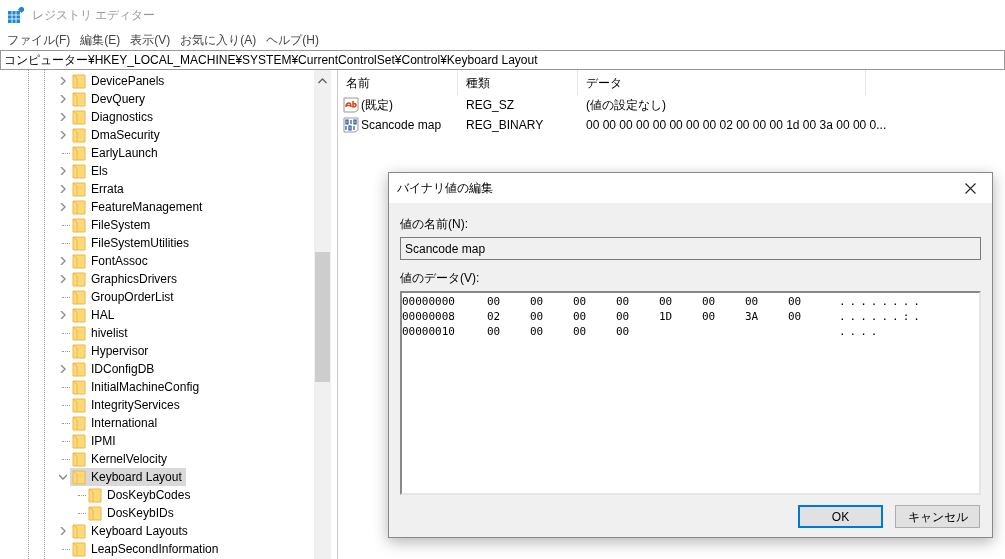  Describe the element at coordinates (429, 316) in the screenshot. I see `hex-offset: 00000008` at that location.